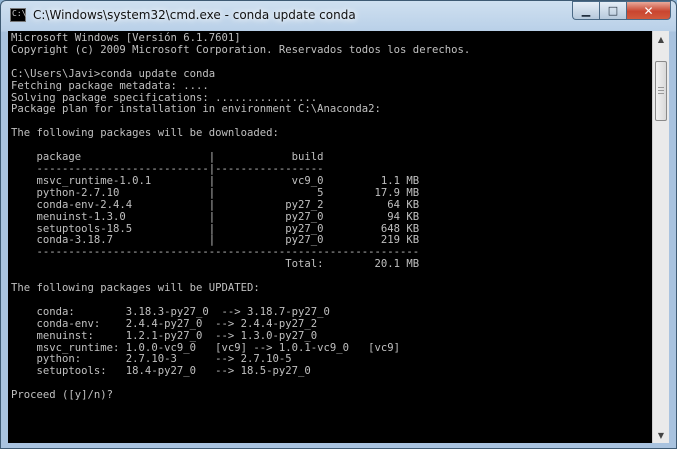 The width and height of the screenshot is (677, 449). I want to click on console-line: setuptools: 18.4-py27_0 --> 18.5-py27_0, so click(161, 371).